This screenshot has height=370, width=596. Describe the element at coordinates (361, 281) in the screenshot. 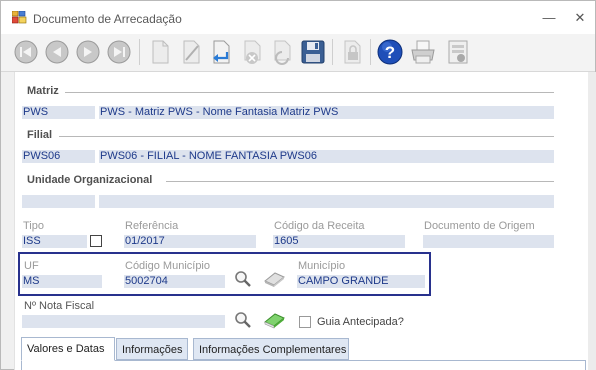

I see `municipio-field: CAMPO GRANDE` at that location.